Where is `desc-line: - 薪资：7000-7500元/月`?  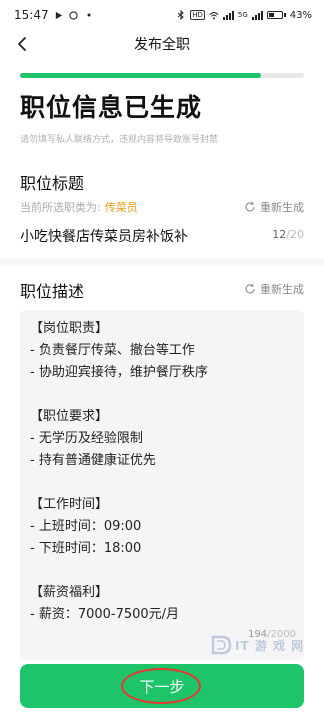 desc-line: - 薪资：7000-7500元/月 is located at coordinates (105, 614).